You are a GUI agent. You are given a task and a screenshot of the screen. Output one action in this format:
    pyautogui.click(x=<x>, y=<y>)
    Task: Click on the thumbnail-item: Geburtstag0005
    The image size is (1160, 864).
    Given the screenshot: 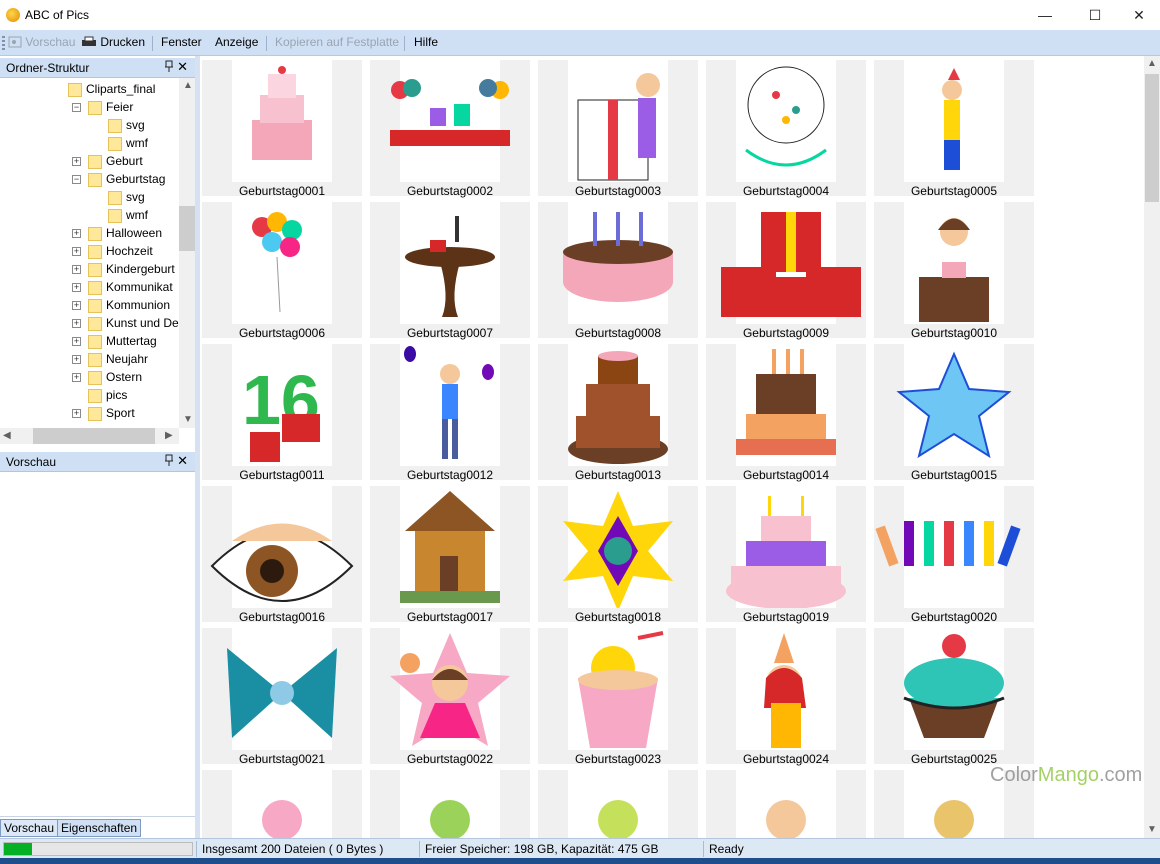 What is the action you would take?
    pyautogui.click(x=954, y=129)
    